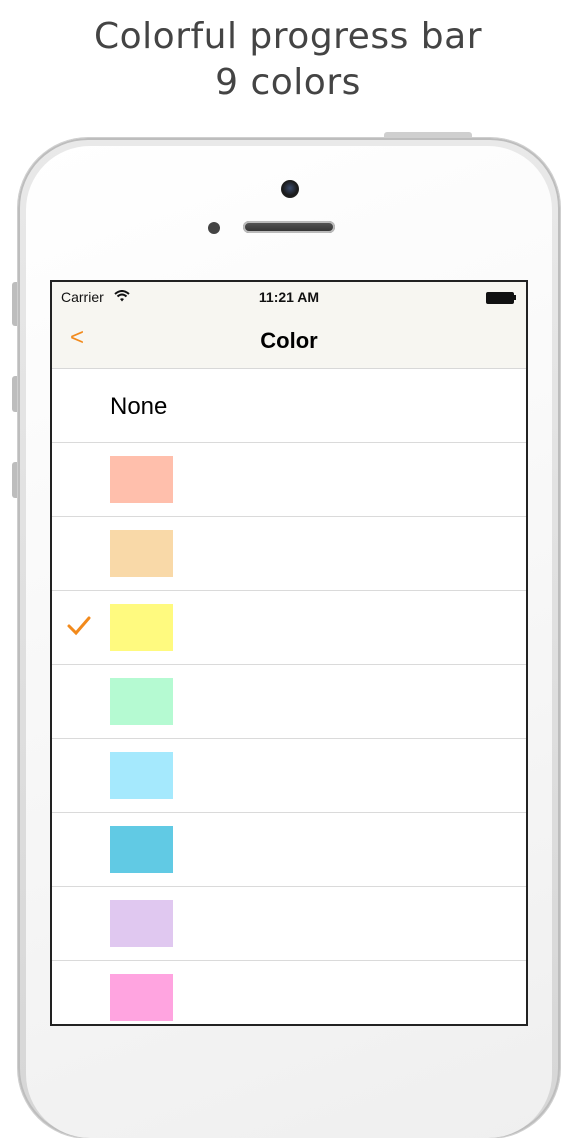 The width and height of the screenshot is (576, 1138). Describe the element at coordinates (139, 406) in the screenshot. I see `none-label: None` at that location.